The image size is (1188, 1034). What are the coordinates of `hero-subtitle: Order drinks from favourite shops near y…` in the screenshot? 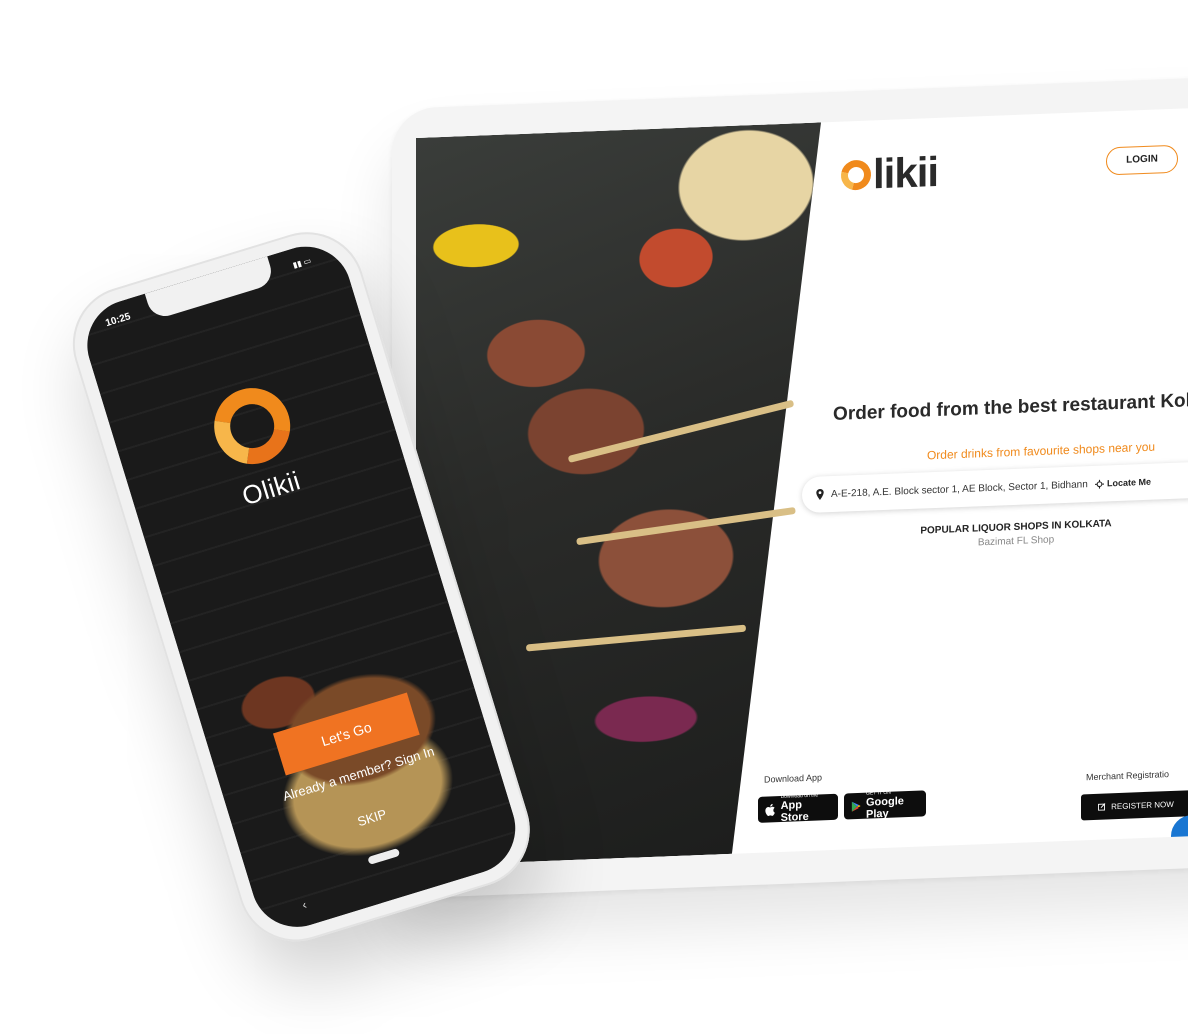 It's located at (1041, 451).